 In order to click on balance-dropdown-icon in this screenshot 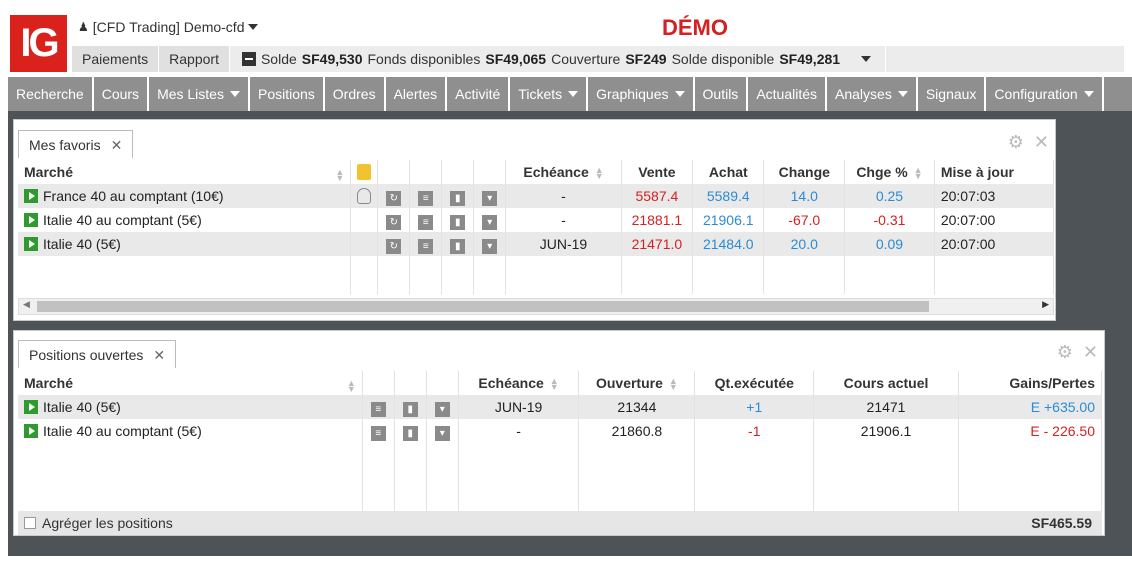, I will do `click(866, 59)`.